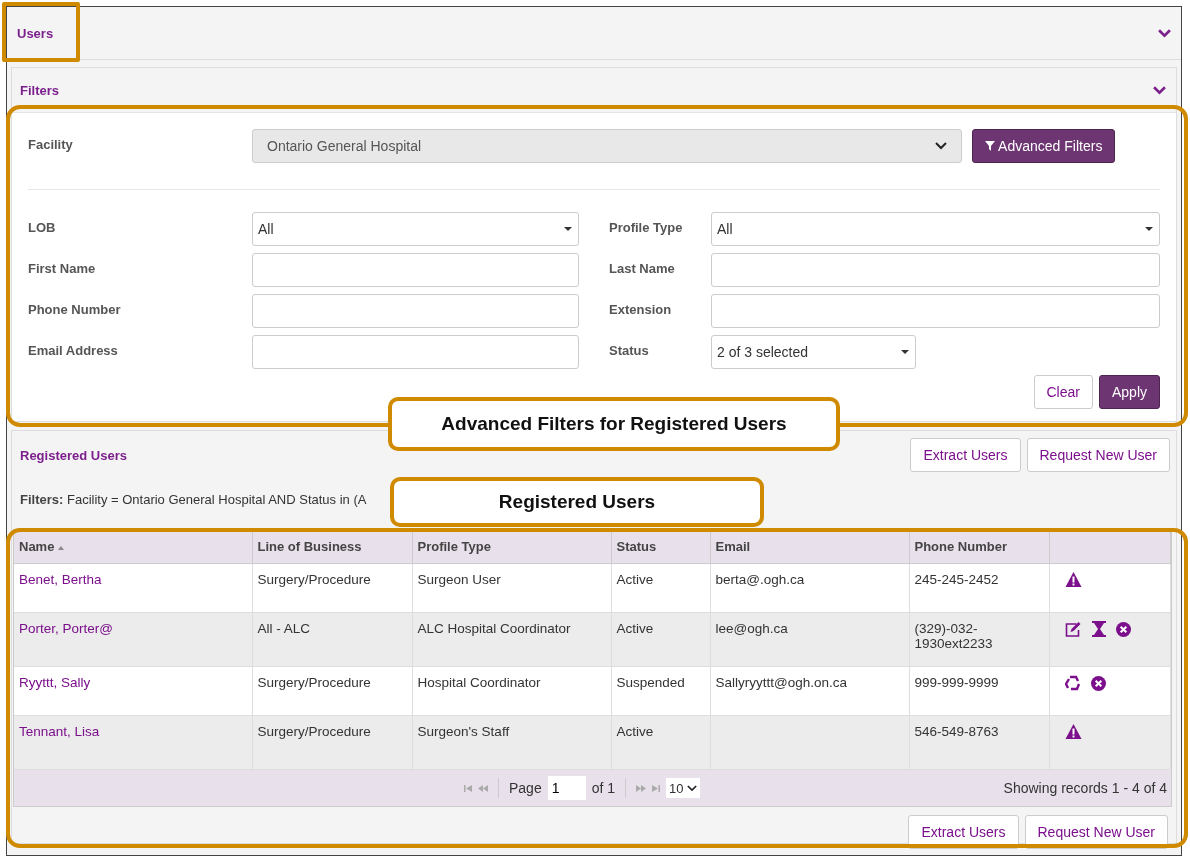 Image resolution: width=1190 pixels, height=860 pixels. I want to click on table-cell-text: (329)-032-1930ext2233, so click(954, 636).